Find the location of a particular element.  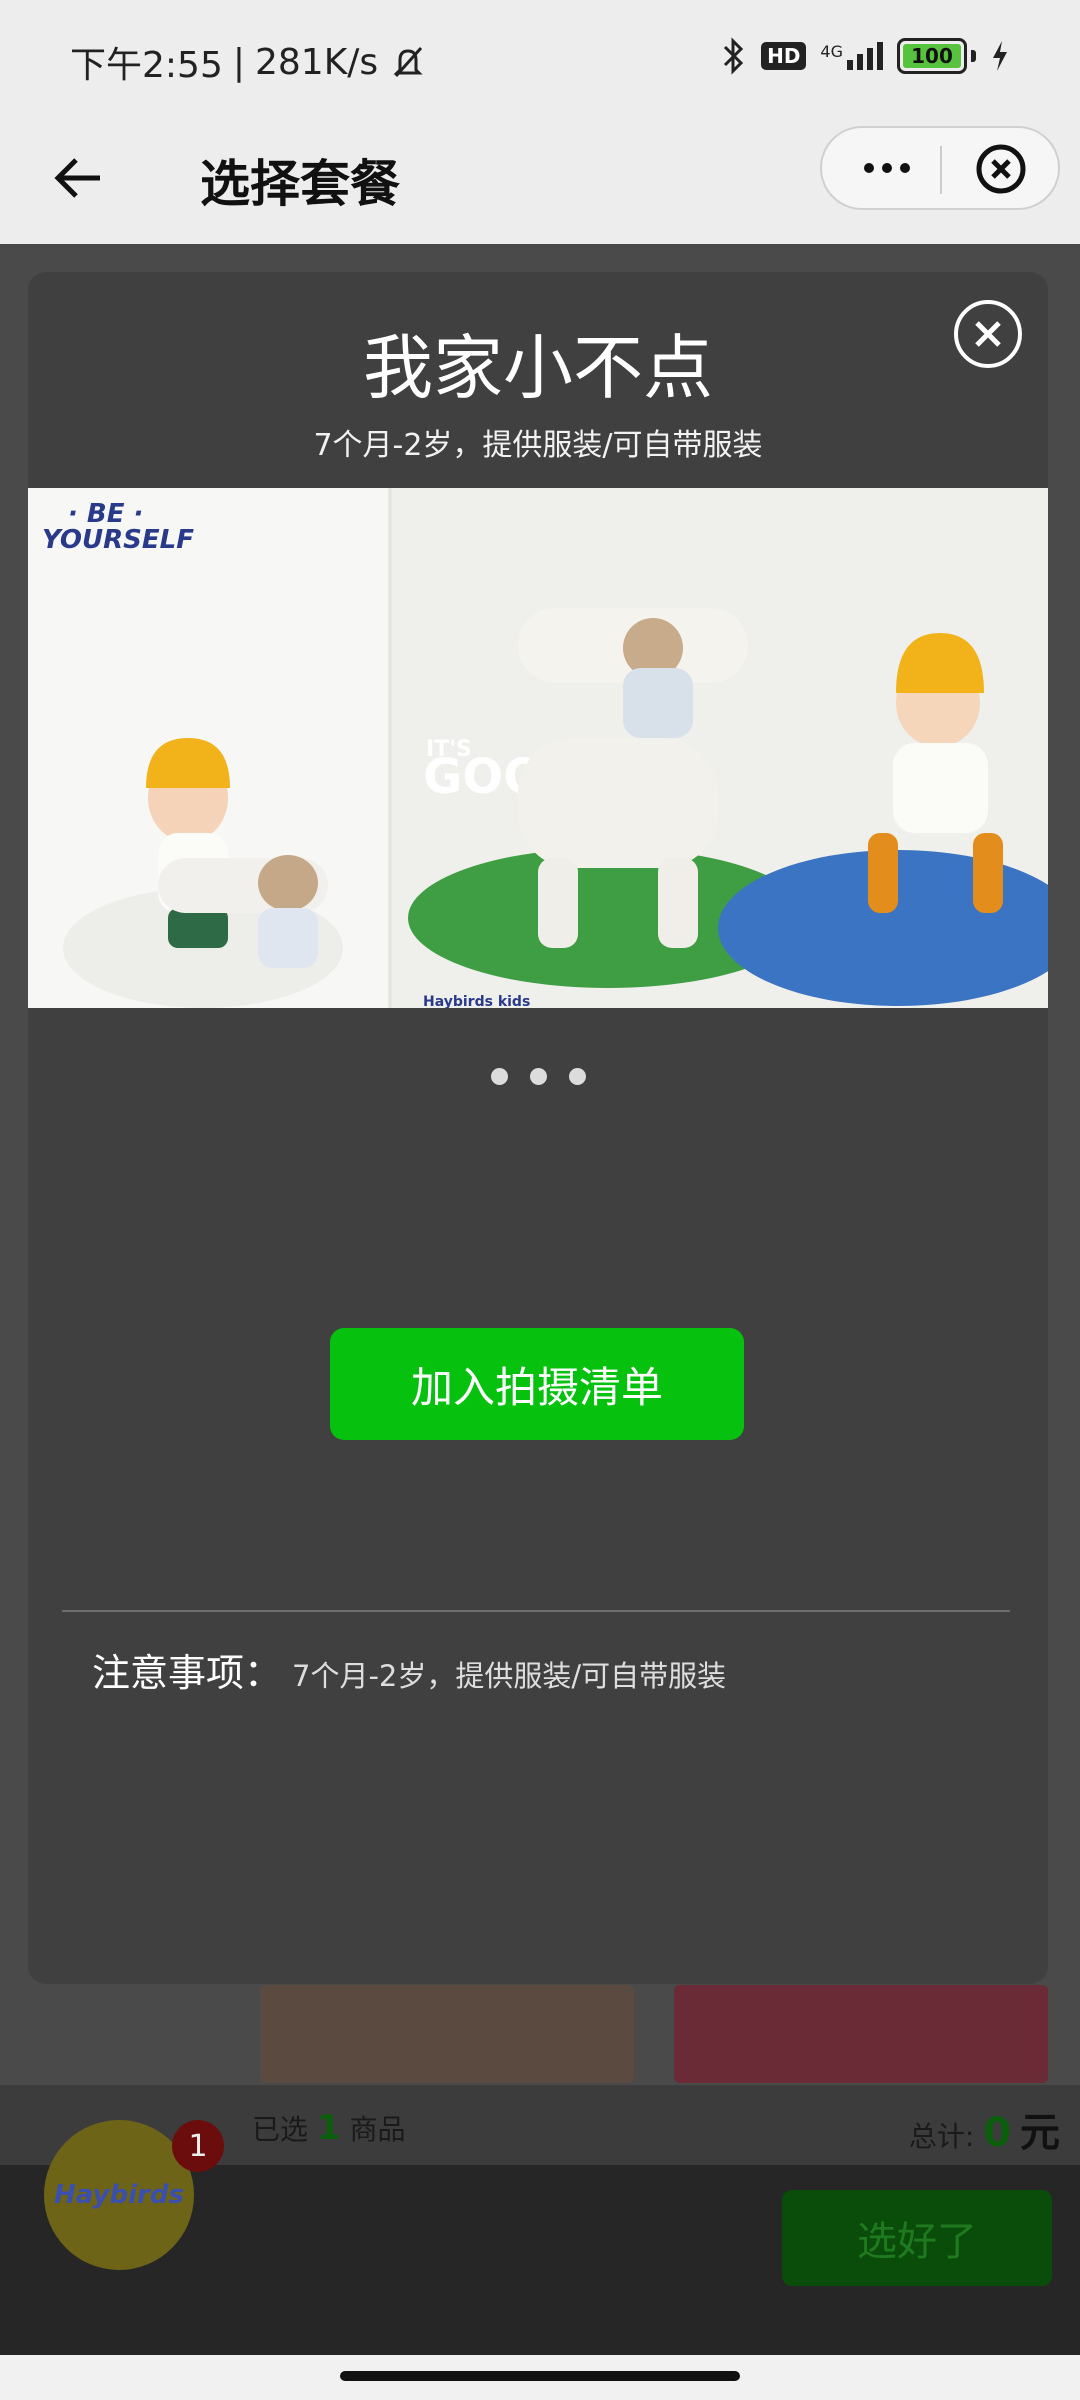

total-text: 总计: 0 元 is located at coordinates (984, 2129).